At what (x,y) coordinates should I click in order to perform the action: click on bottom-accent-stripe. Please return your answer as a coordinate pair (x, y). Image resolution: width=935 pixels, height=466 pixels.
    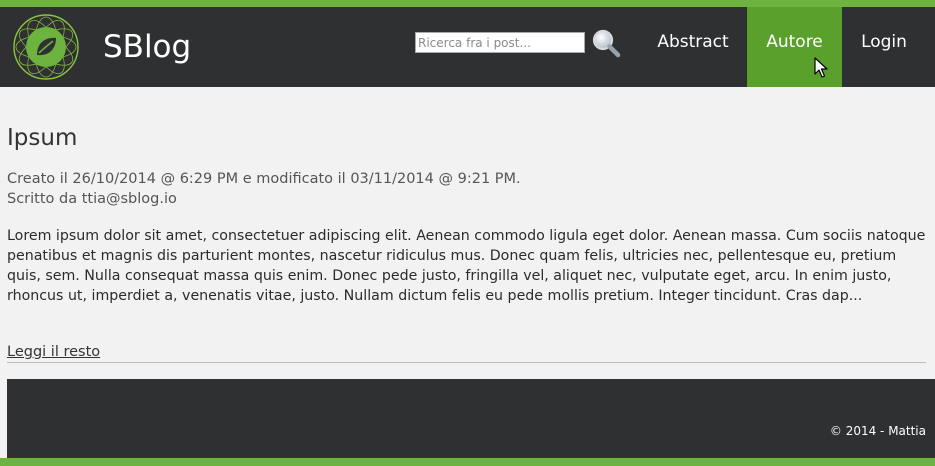
    Looking at the image, I should click on (467, 462).